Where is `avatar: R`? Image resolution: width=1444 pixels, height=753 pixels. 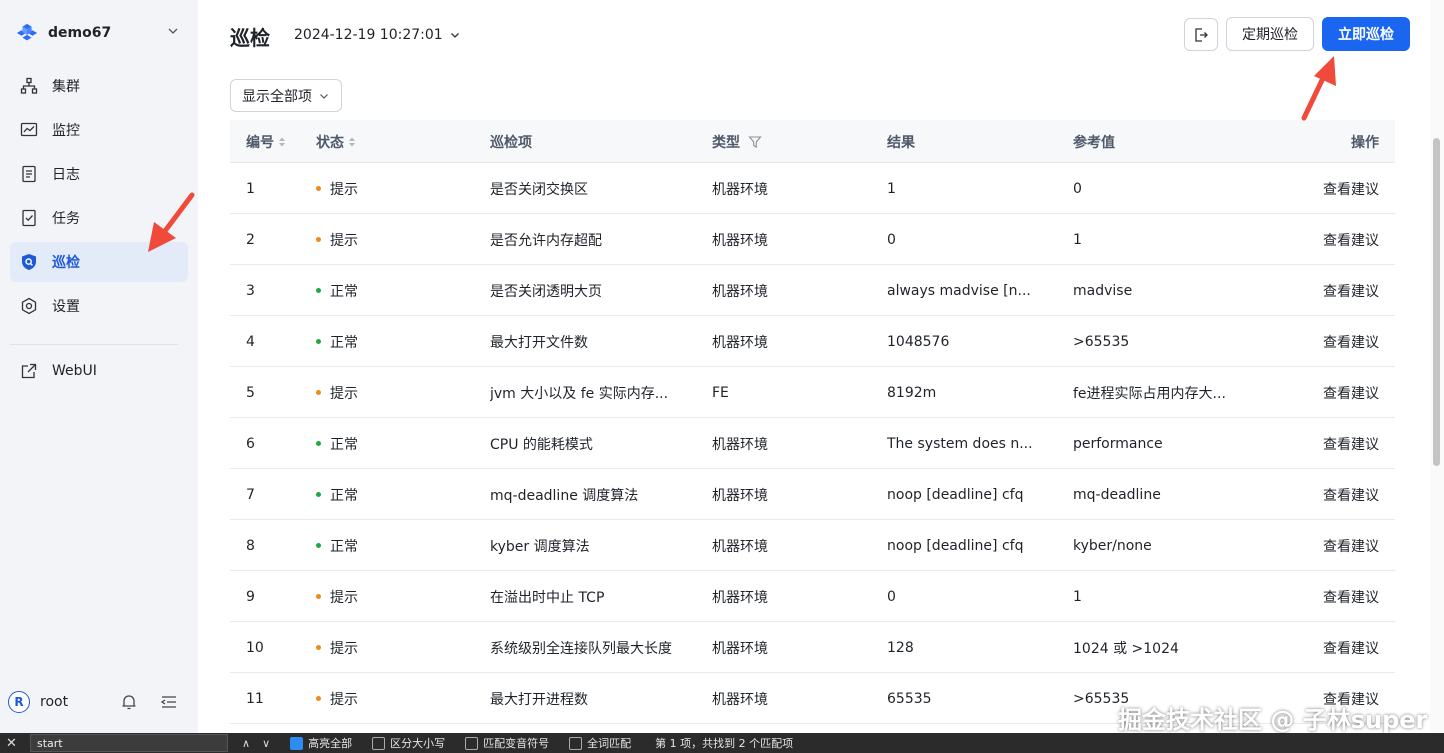 avatar: R is located at coordinates (19, 702).